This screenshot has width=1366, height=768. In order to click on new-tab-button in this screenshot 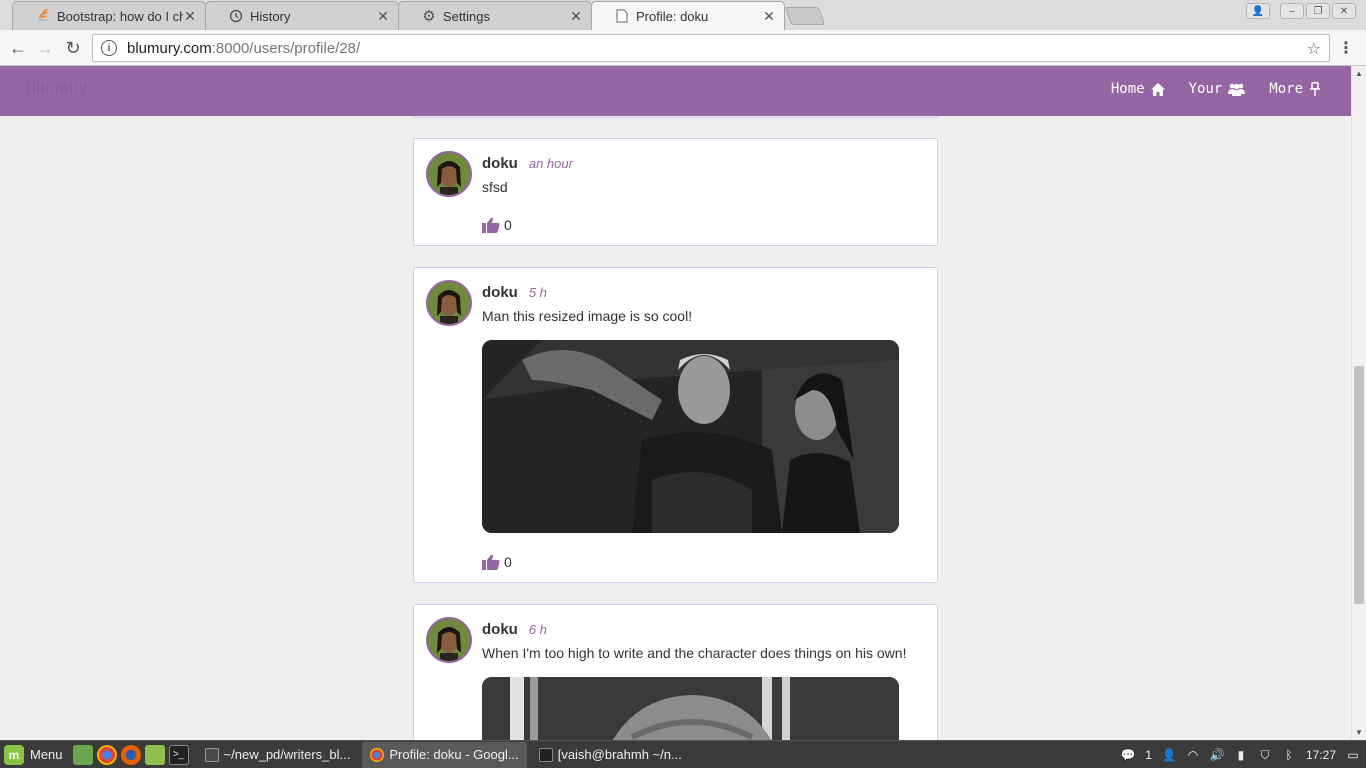, I will do `click(805, 16)`.